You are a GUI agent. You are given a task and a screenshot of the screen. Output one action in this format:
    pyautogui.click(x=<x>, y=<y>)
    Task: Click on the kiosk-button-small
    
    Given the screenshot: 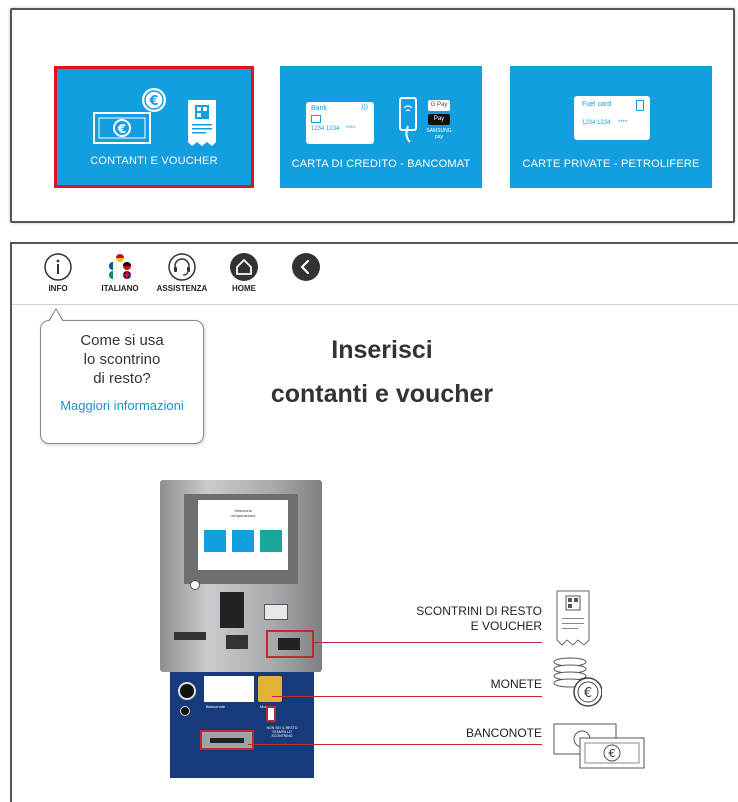 What is the action you would take?
    pyautogui.click(x=185, y=711)
    